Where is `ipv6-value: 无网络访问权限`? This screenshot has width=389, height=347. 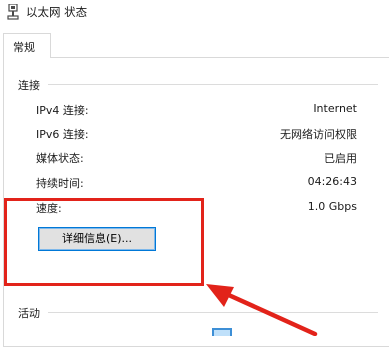 ipv6-value: 无网络访问权限 is located at coordinates (318, 134).